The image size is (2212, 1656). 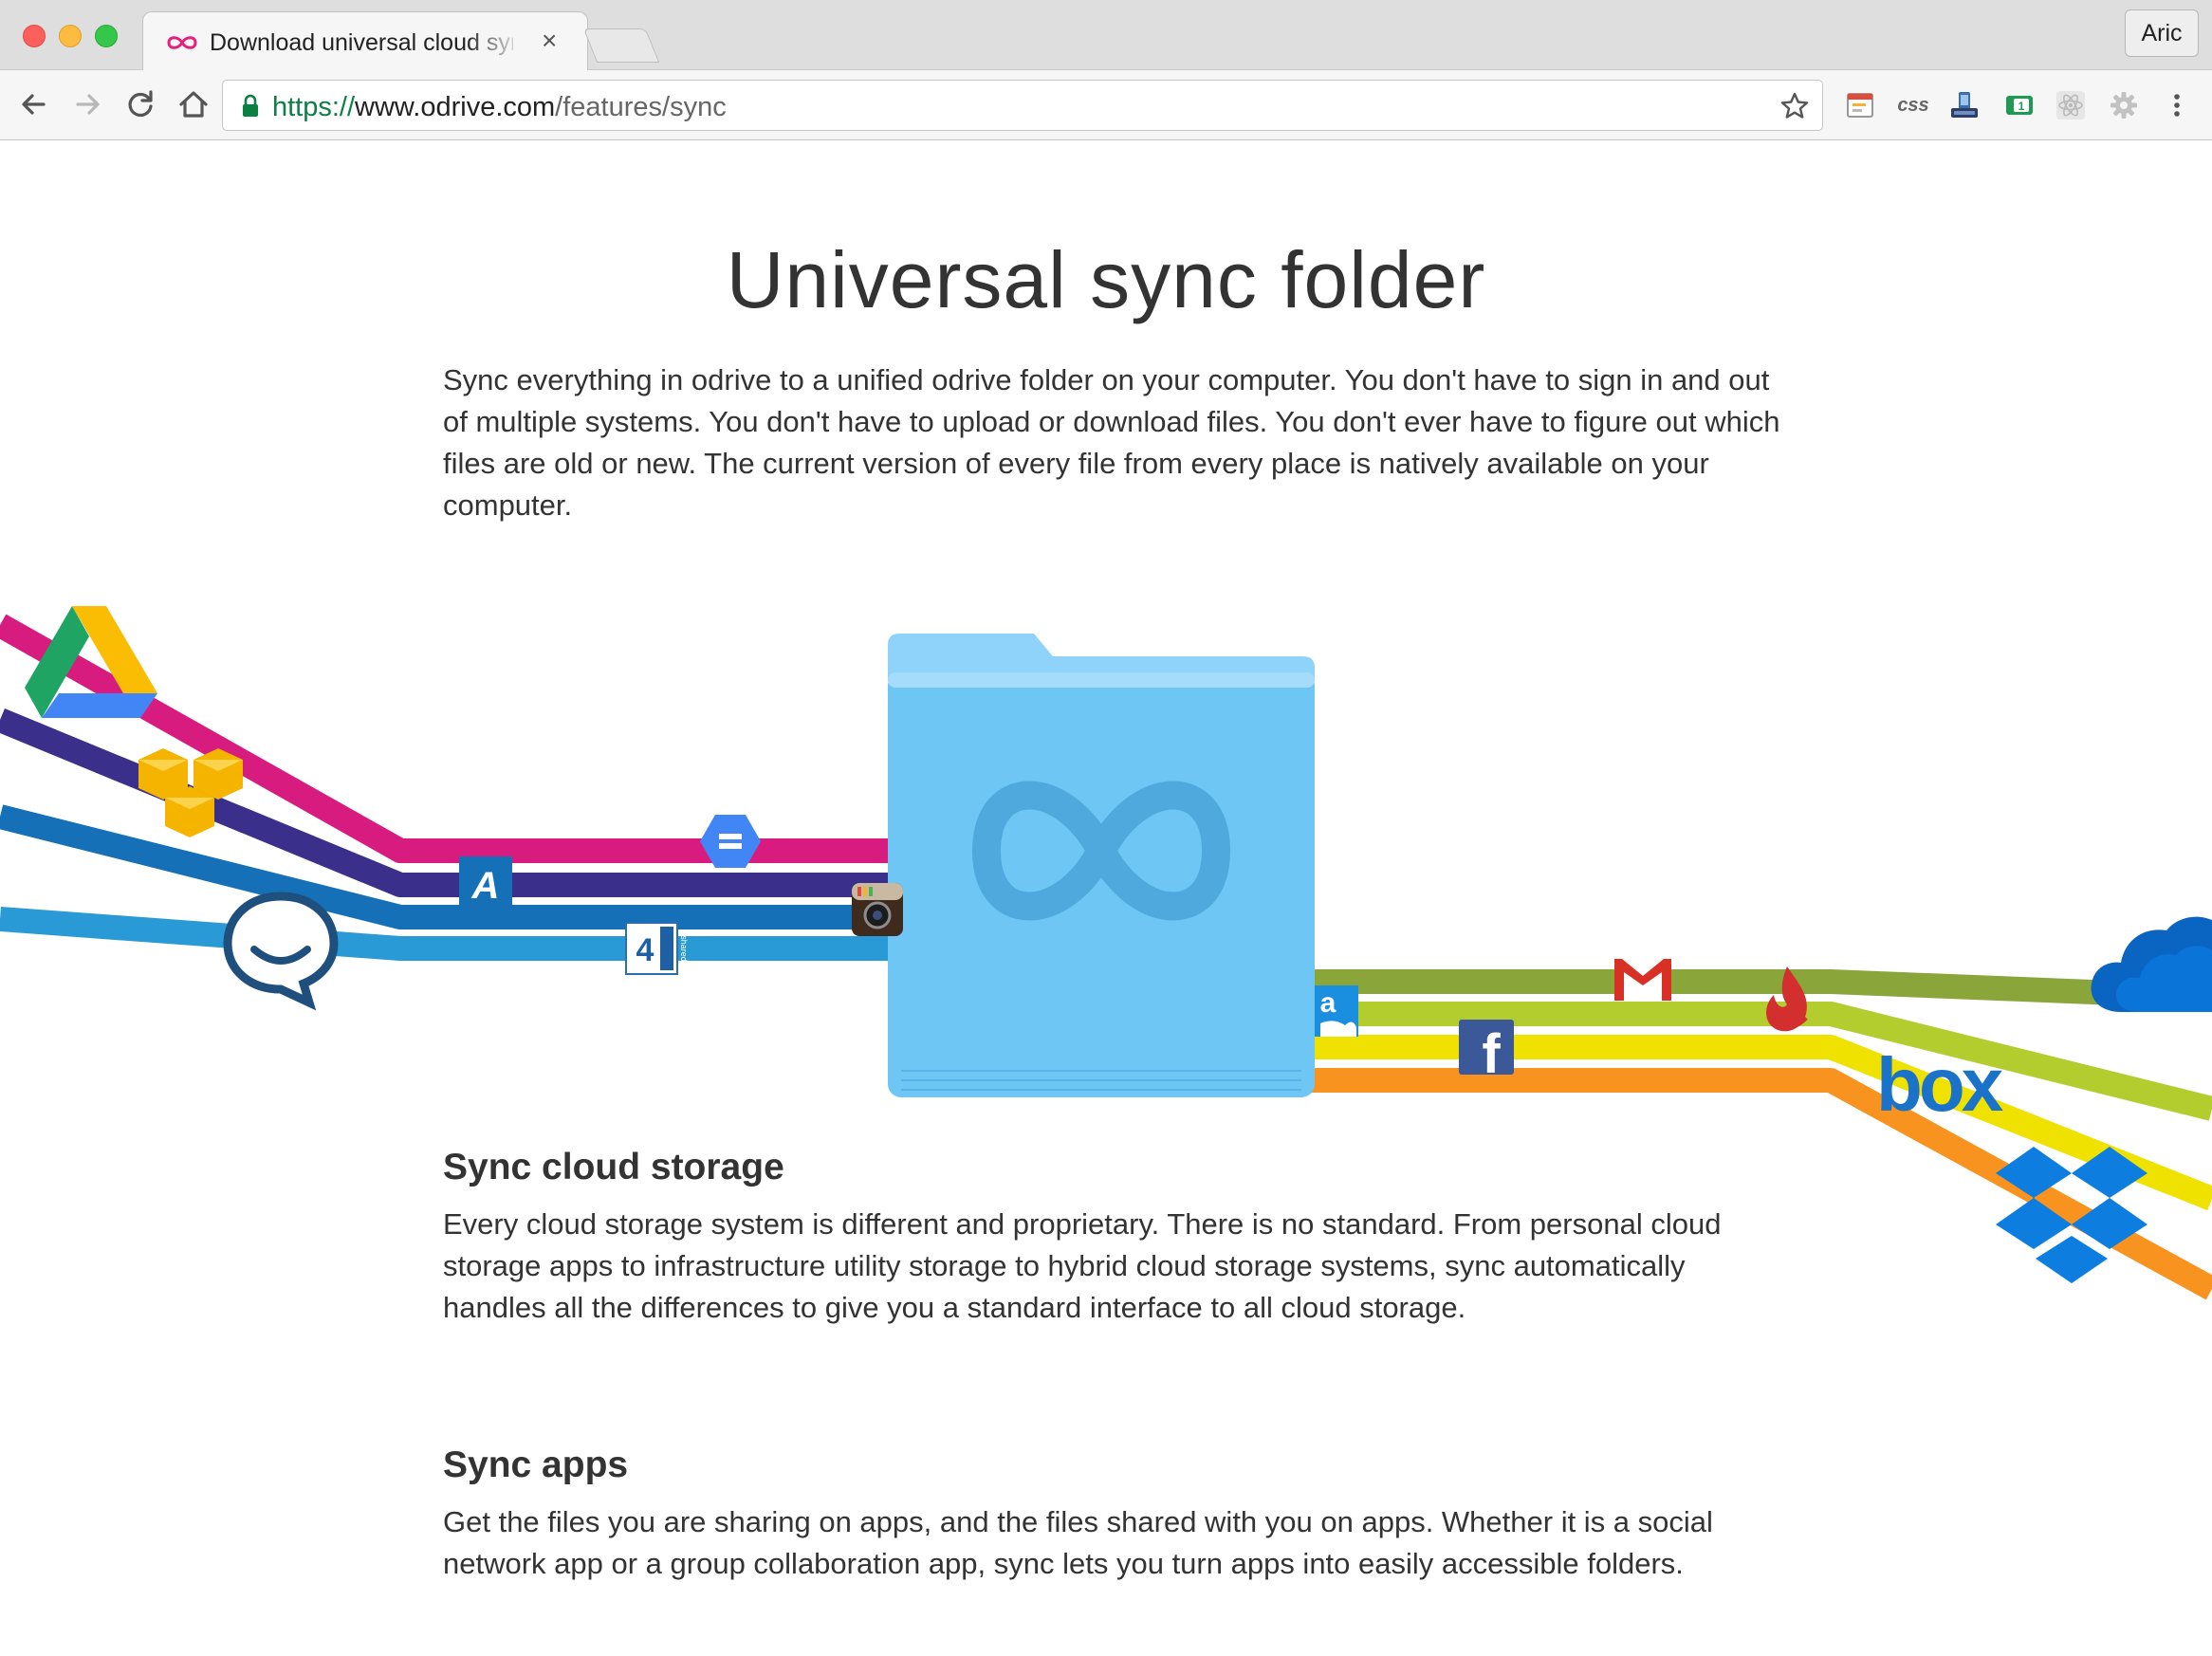 What do you see at coordinates (494, 41) in the screenshot?
I see `tab-title-fade` at bounding box center [494, 41].